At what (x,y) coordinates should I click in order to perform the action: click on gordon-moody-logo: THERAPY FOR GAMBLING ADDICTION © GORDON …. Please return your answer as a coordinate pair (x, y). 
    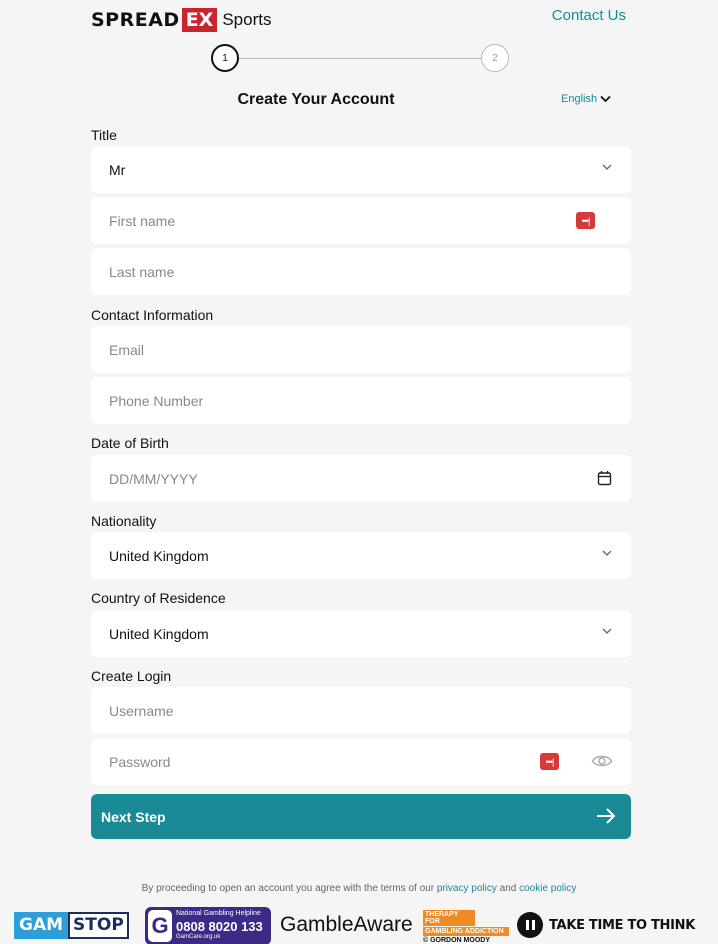
    Looking at the image, I should click on (466, 927).